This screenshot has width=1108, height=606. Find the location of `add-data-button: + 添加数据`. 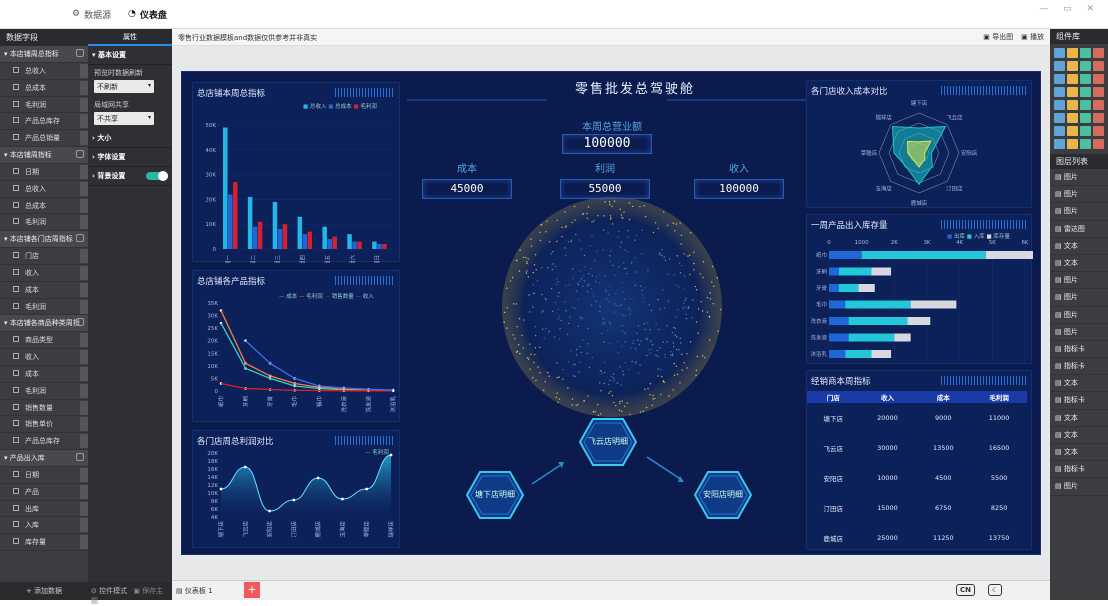

add-data-button: + 添加数据 is located at coordinates (44, 591).